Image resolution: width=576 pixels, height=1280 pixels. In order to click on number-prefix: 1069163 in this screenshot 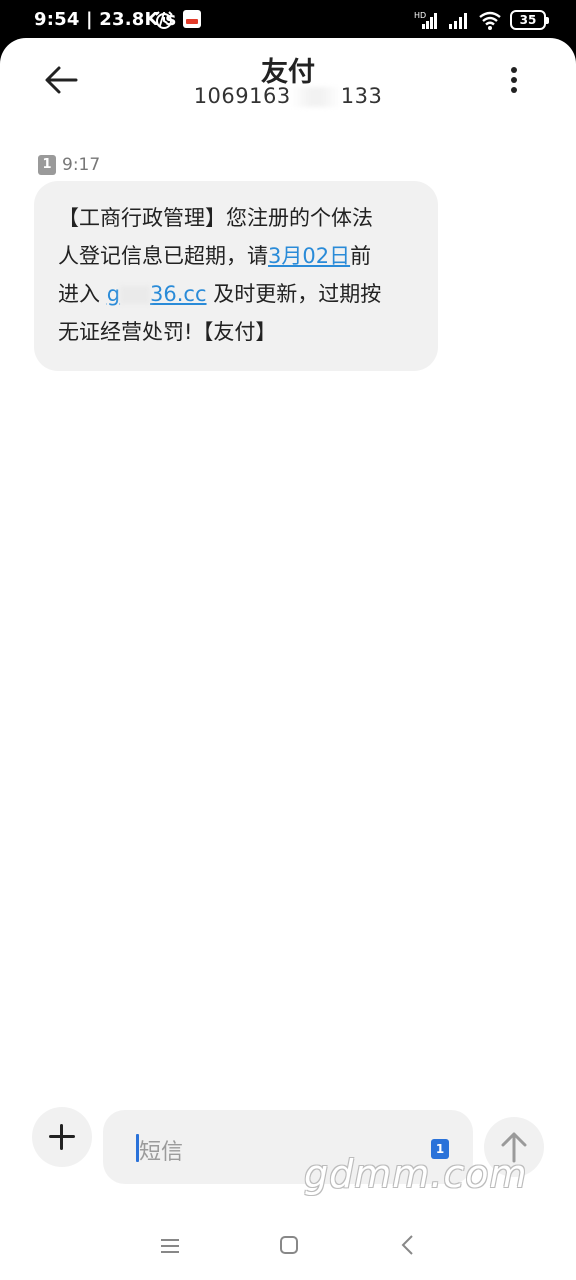, I will do `click(242, 96)`.